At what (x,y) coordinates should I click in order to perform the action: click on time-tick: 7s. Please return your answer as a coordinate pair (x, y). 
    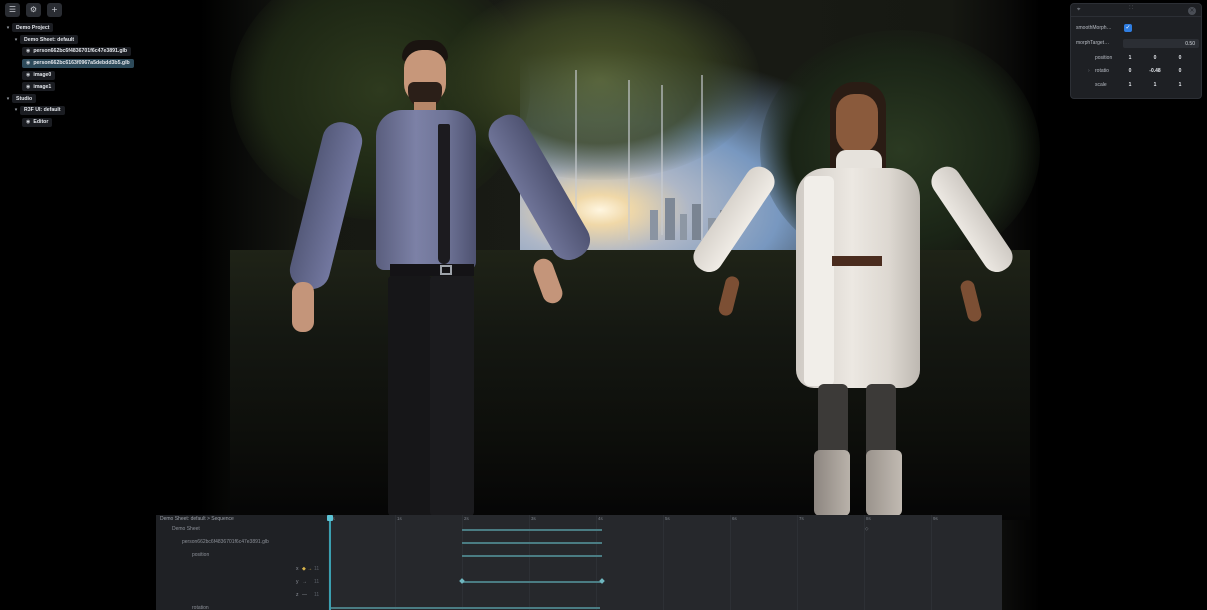
    Looking at the image, I should click on (801, 518).